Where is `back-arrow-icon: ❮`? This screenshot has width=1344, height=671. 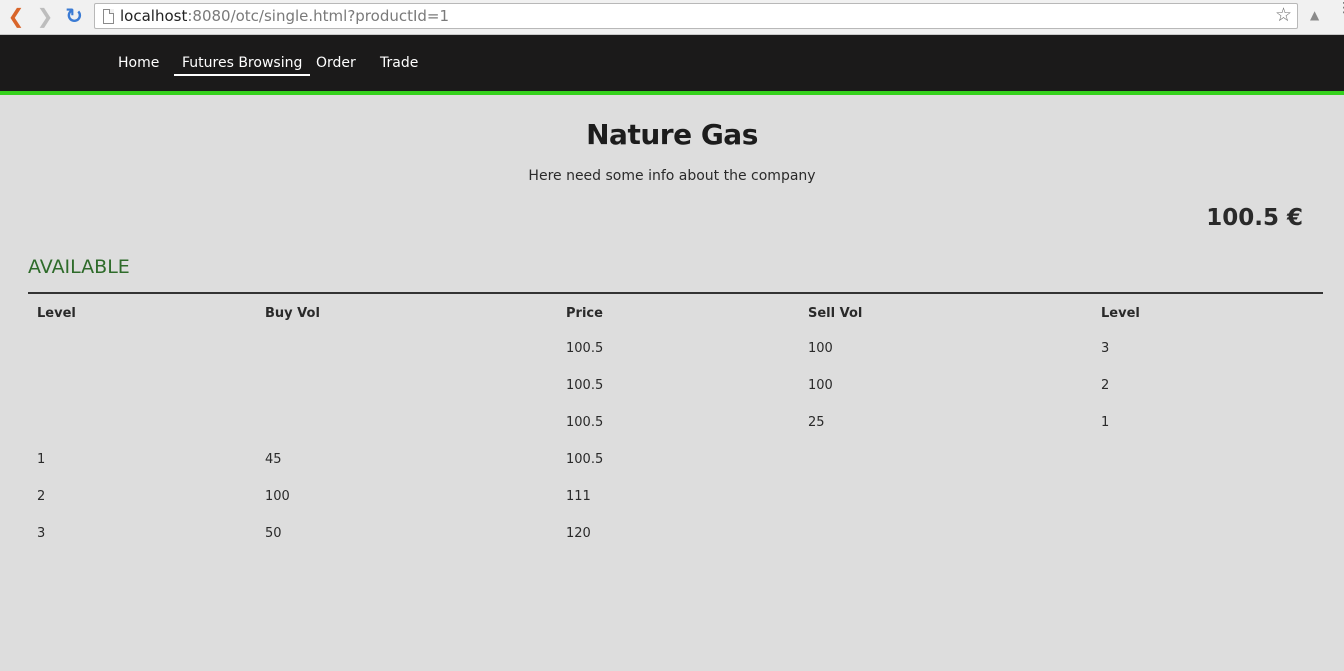
back-arrow-icon: ❮ is located at coordinates (16, 16).